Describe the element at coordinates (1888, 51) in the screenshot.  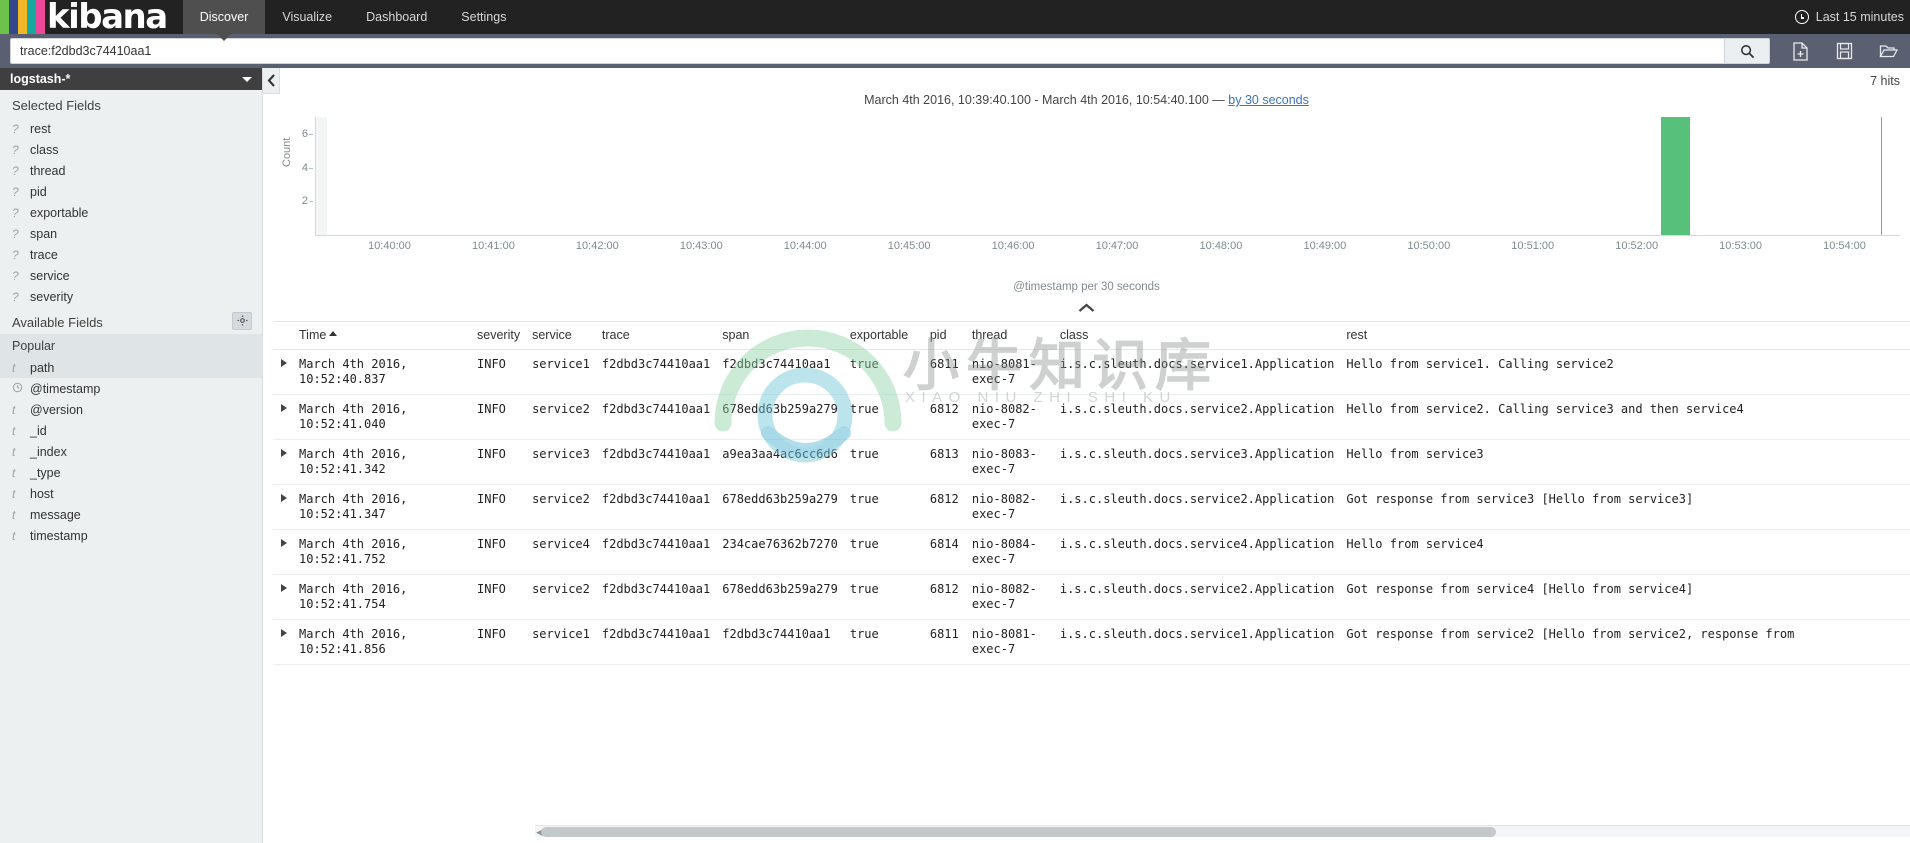
I see `load-search-button` at that location.